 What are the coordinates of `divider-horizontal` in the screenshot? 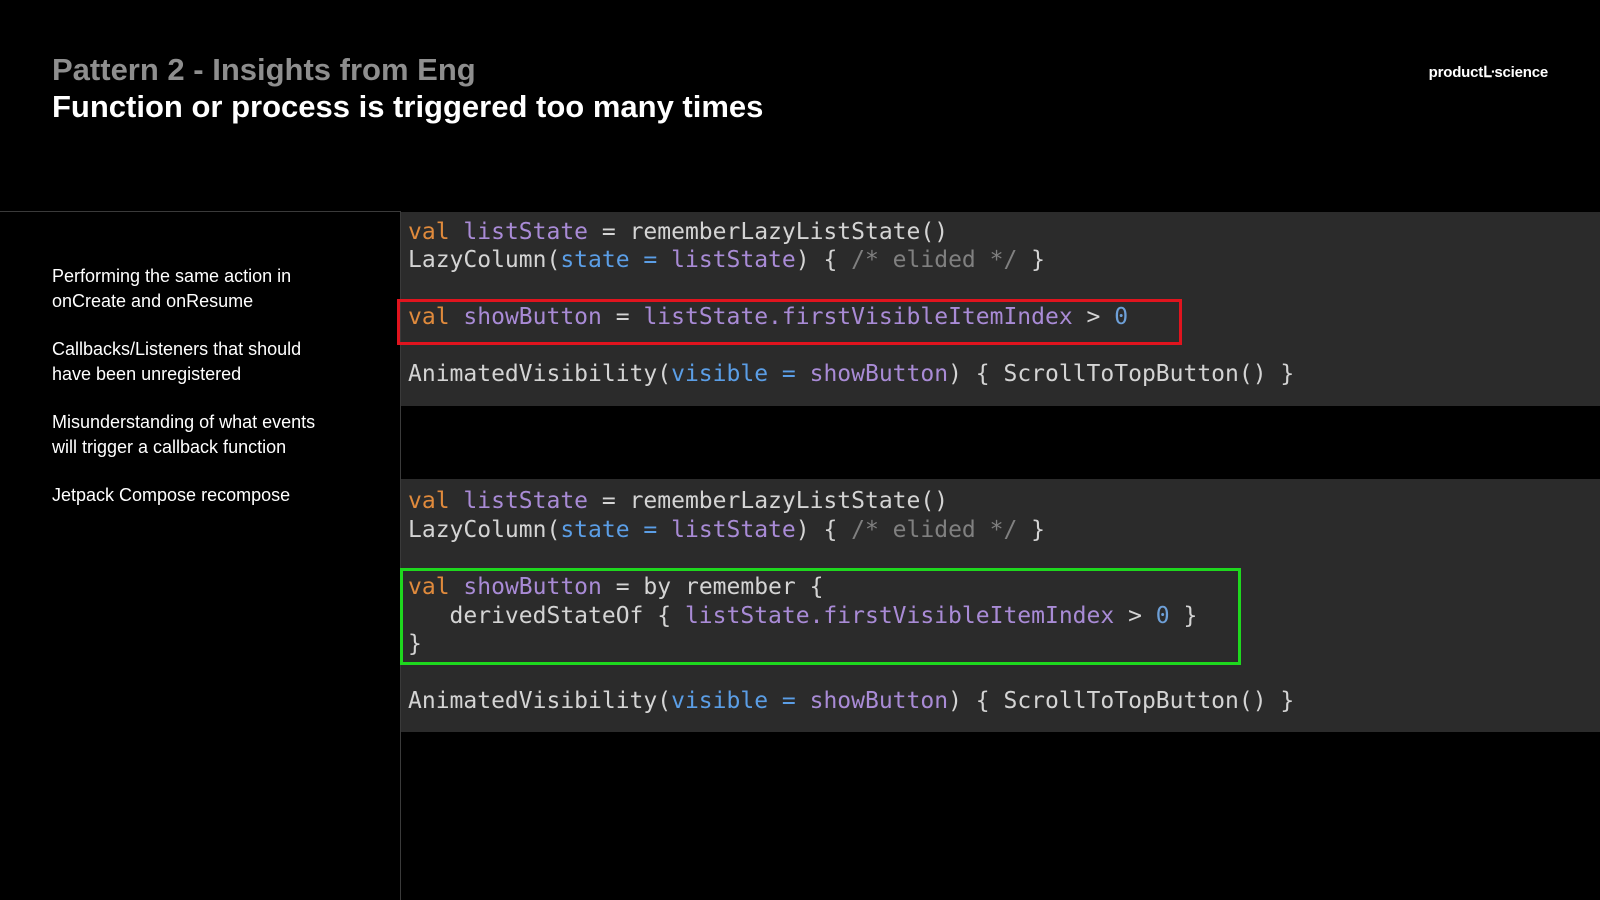 It's located at (200, 211).